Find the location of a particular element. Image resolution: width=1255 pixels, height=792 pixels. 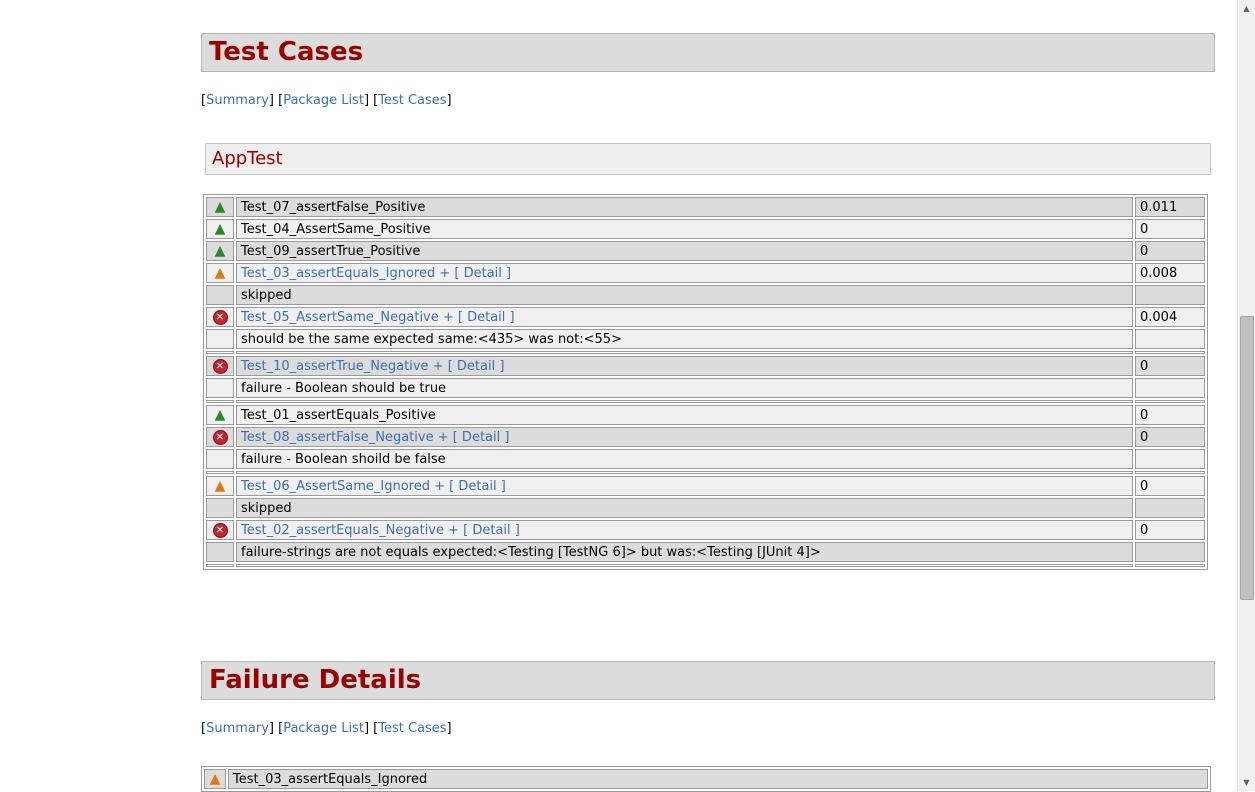

failure-details-nav: [Summary] [Package List] [Test Cases] is located at coordinates (326, 728).